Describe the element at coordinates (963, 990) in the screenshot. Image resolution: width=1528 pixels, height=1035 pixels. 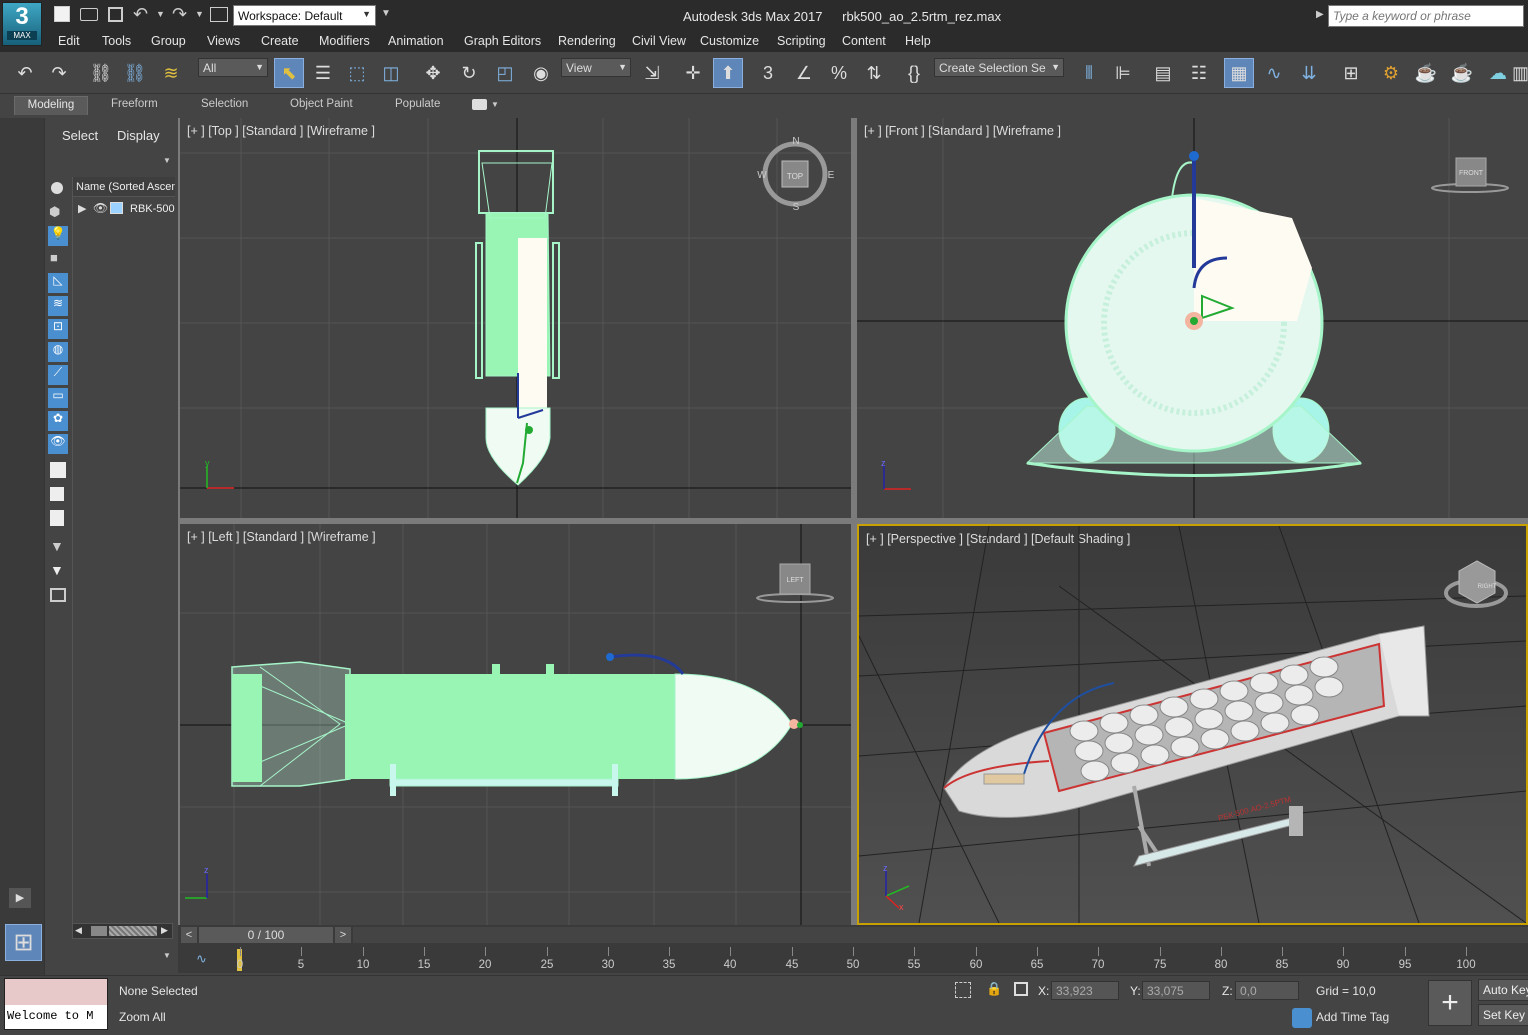
I see `isolate-selection-icon` at that location.